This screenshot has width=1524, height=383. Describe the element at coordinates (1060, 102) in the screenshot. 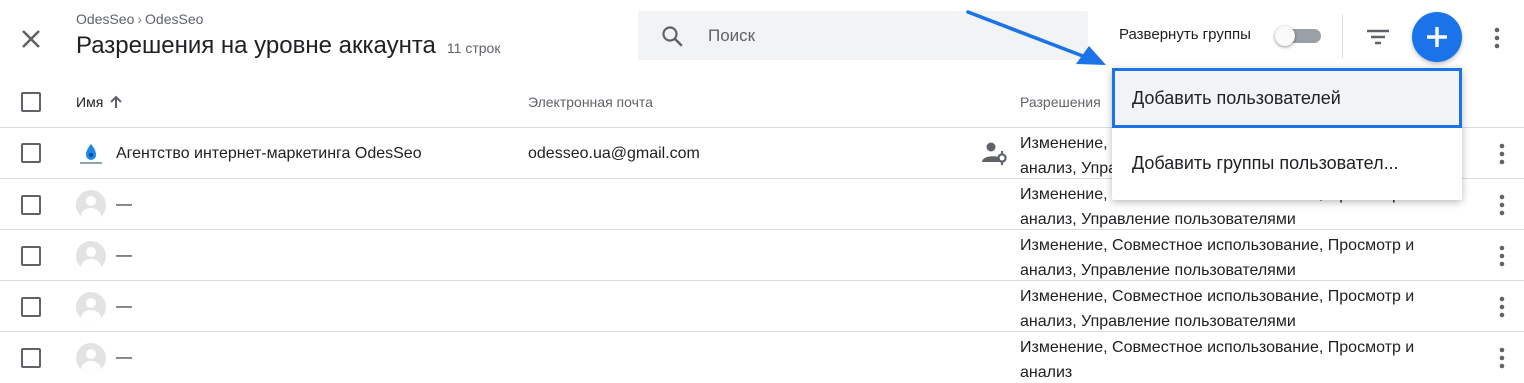

I see `column-header-permissions: Разрешения` at that location.